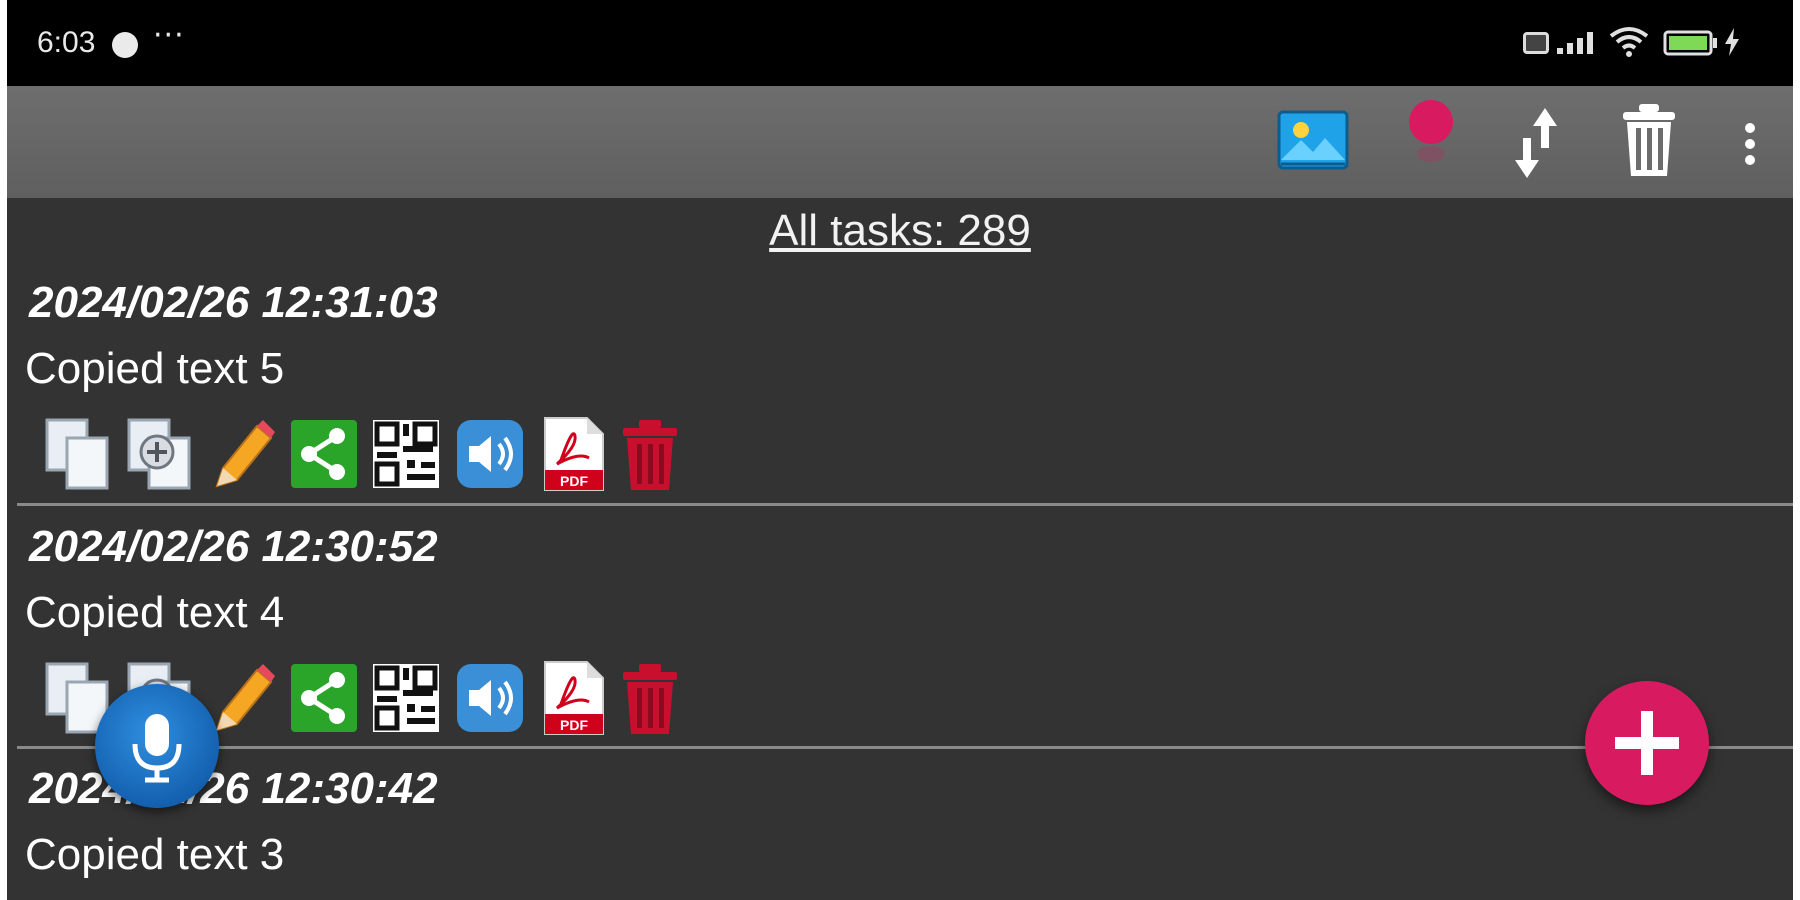 Image resolution: width=1800 pixels, height=900 pixels. Describe the element at coordinates (1750, 144) in the screenshot. I see `overflow-menu-icon` at that location.